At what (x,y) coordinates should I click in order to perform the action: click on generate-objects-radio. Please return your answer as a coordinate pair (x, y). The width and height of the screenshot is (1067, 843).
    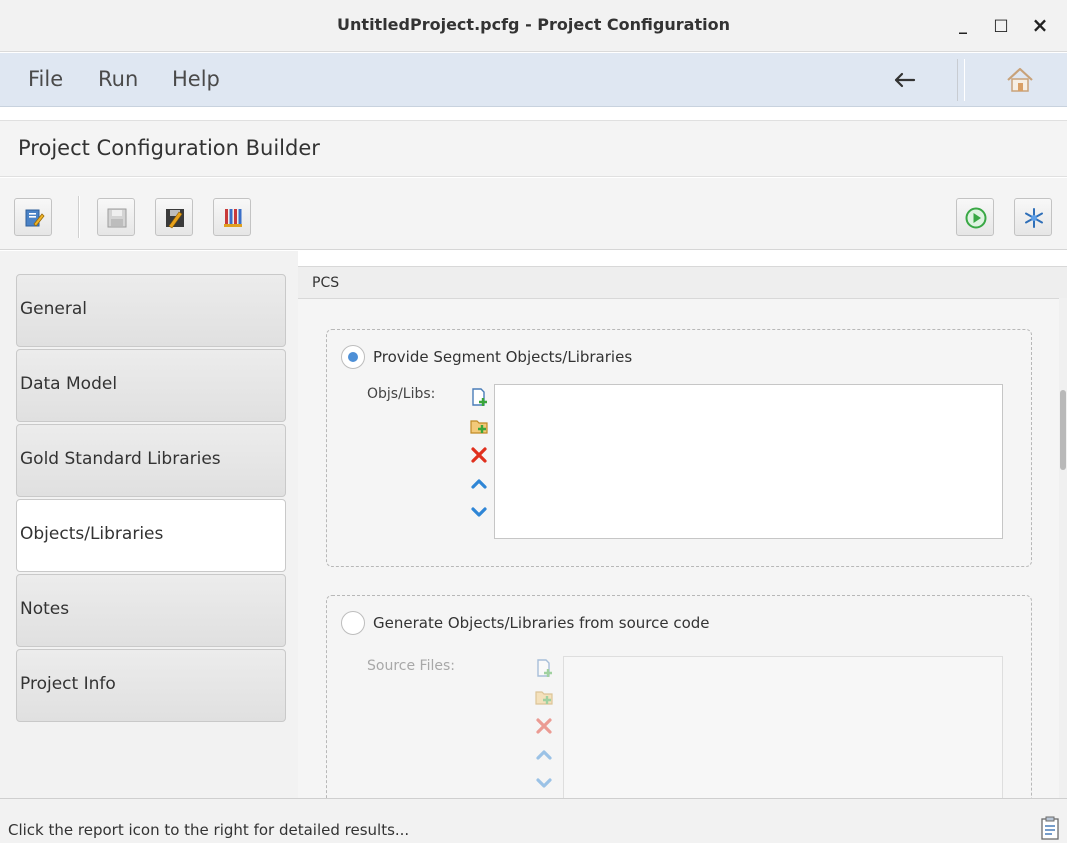
    Looking at the image, I should click on (353, 623).